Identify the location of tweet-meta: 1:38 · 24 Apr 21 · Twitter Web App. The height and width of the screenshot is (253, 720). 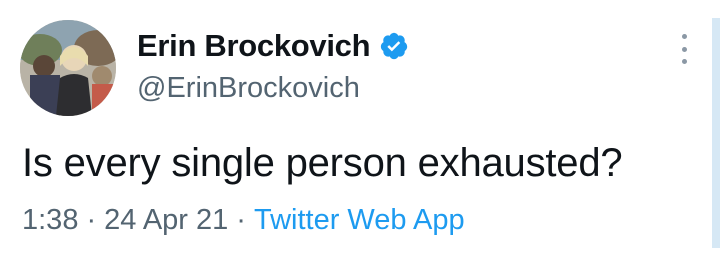
(243, 220).